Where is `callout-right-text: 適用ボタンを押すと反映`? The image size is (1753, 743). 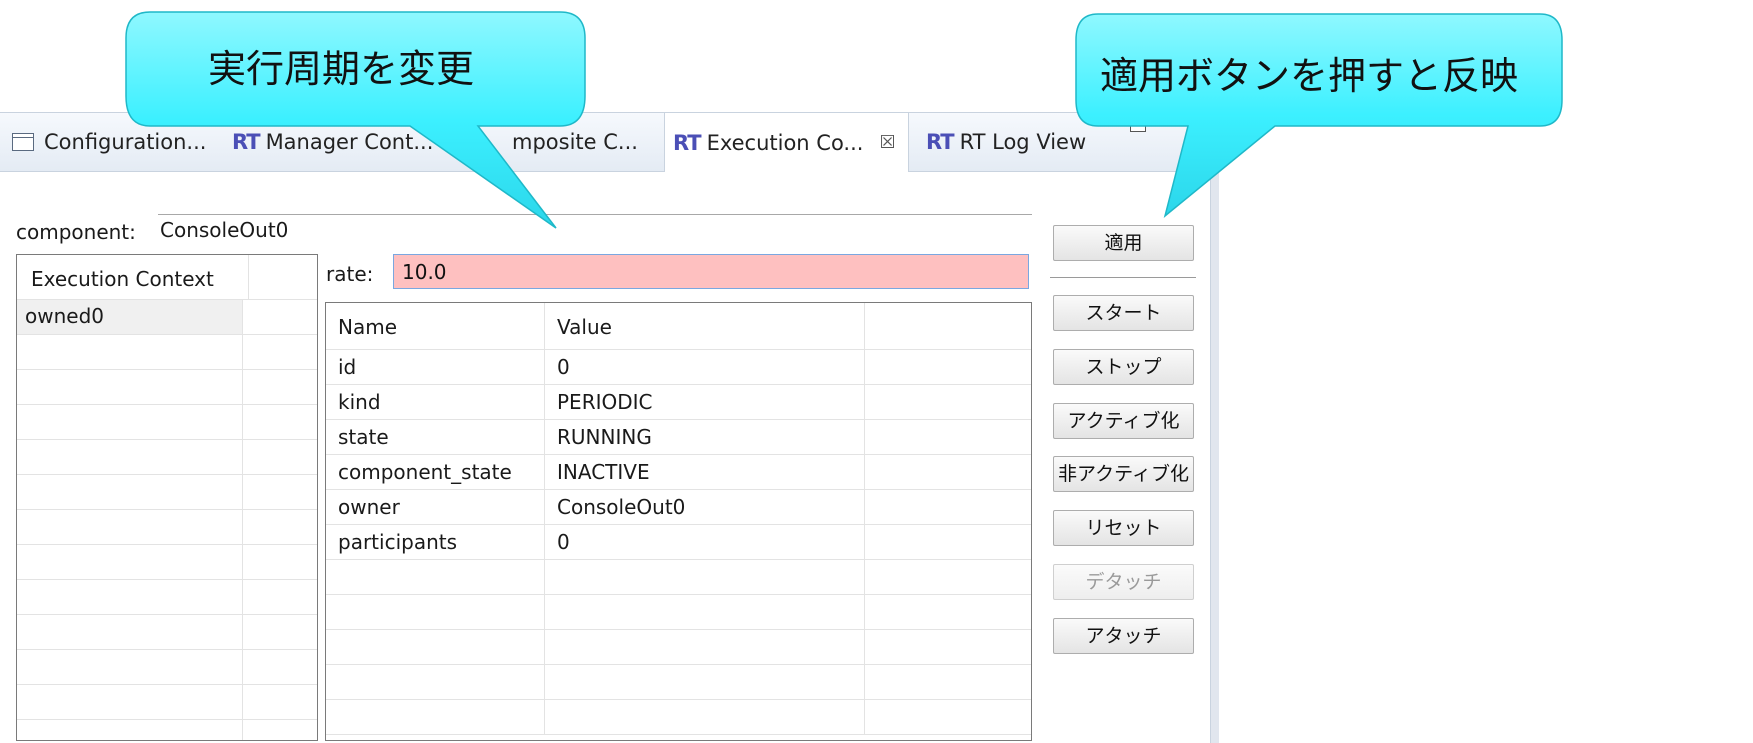 callout-right-text: 適用ボタンを押すと反映 is located at coordinates (1309, 76).